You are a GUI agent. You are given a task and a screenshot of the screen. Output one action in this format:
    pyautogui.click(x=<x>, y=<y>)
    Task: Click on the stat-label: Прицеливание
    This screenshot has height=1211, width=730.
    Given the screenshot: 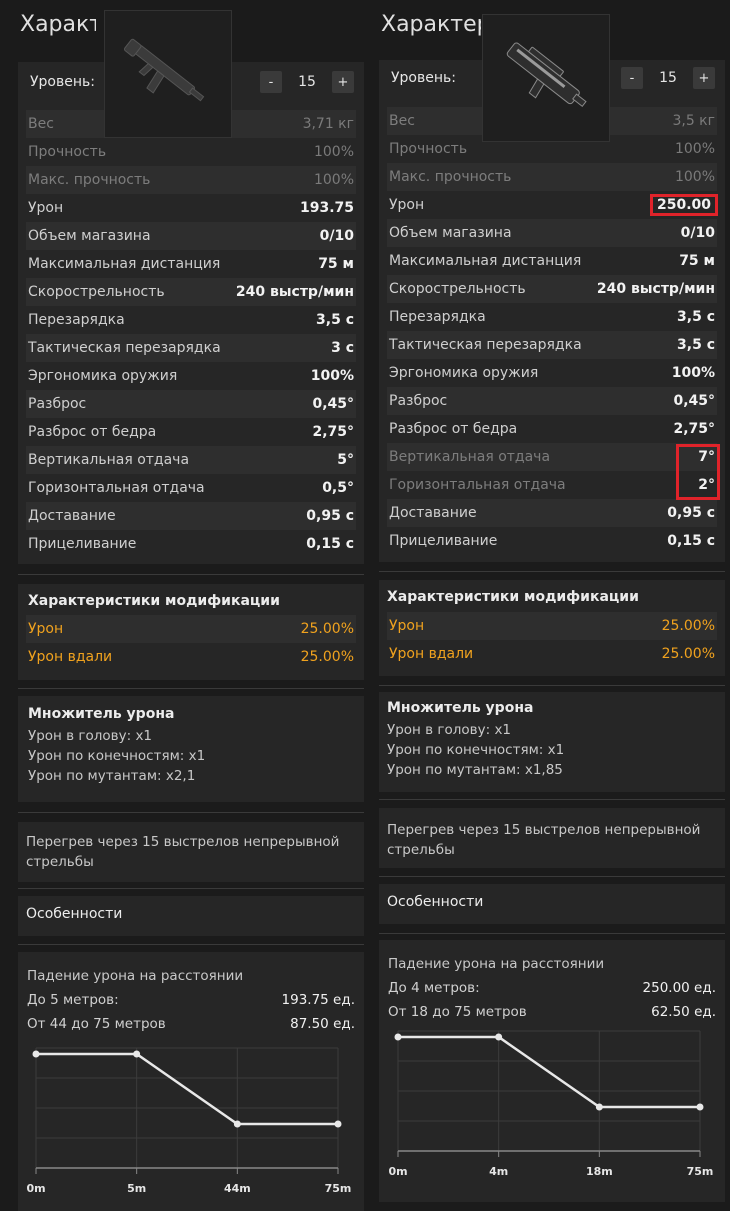 What is the action you would take?
    pyautogui.click(x=443, y=541)
    